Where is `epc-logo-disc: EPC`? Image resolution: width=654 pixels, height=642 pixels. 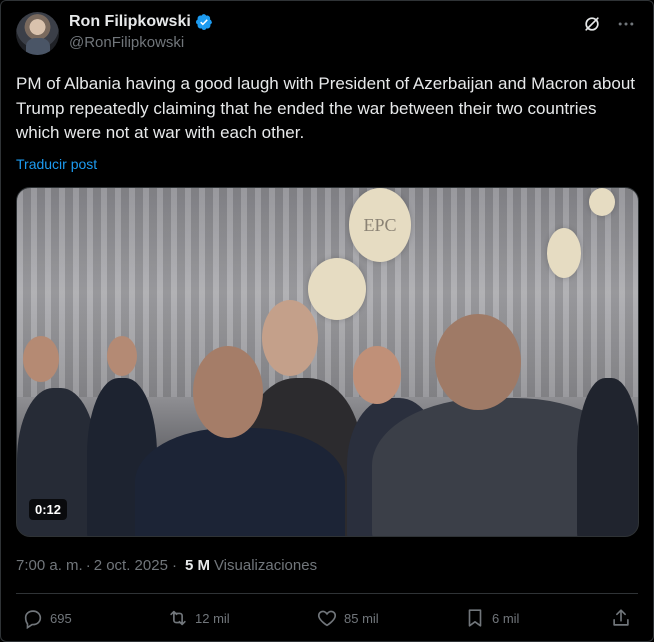 epc-logo-disc: EPC is located at coordinates (380, 225).